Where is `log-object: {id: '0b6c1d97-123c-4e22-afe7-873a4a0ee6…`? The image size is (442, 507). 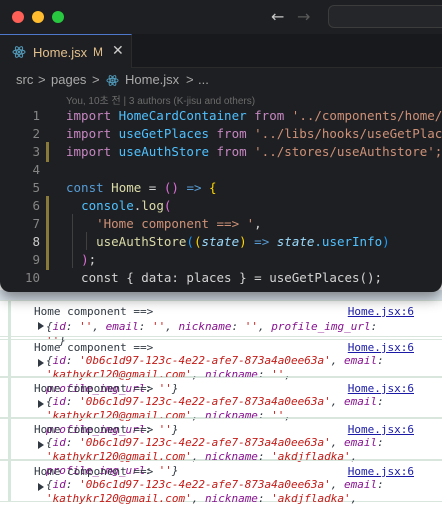
log-object: {id: '0b6c1d97-123c-4e22-afe7-873a4a0ee6… is located at coordinates (220, 492).